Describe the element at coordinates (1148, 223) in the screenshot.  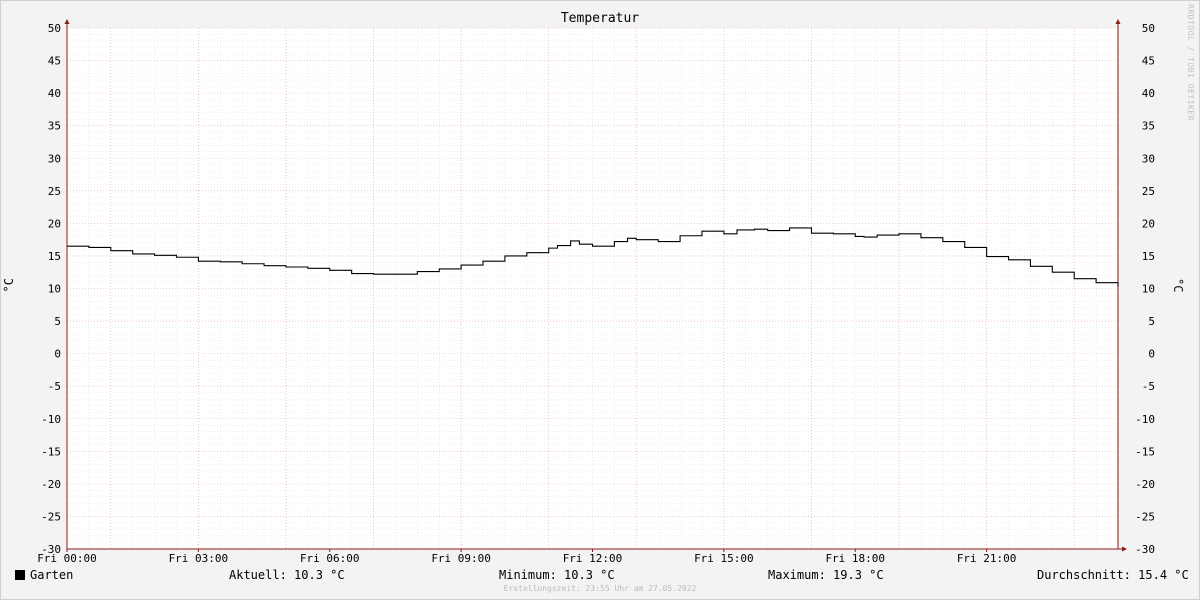
I see `y-tick-label-right: 20` at that location.